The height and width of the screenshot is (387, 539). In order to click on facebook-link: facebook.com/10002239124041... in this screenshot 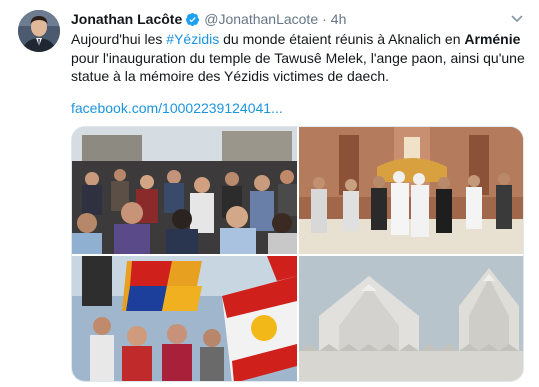, I will do `click(177, 108)`.